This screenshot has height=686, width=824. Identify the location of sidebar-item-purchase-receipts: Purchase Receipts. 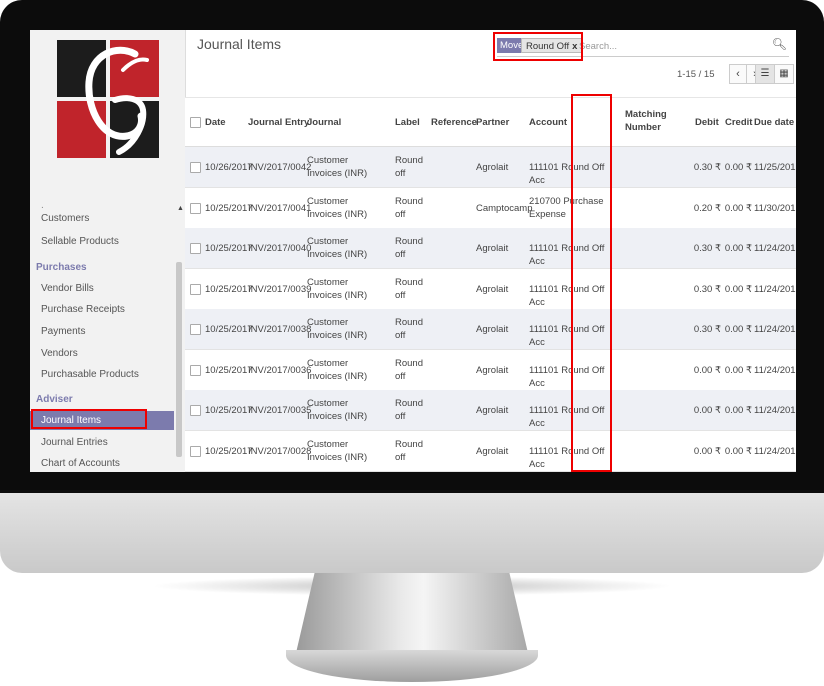
(83, 309).